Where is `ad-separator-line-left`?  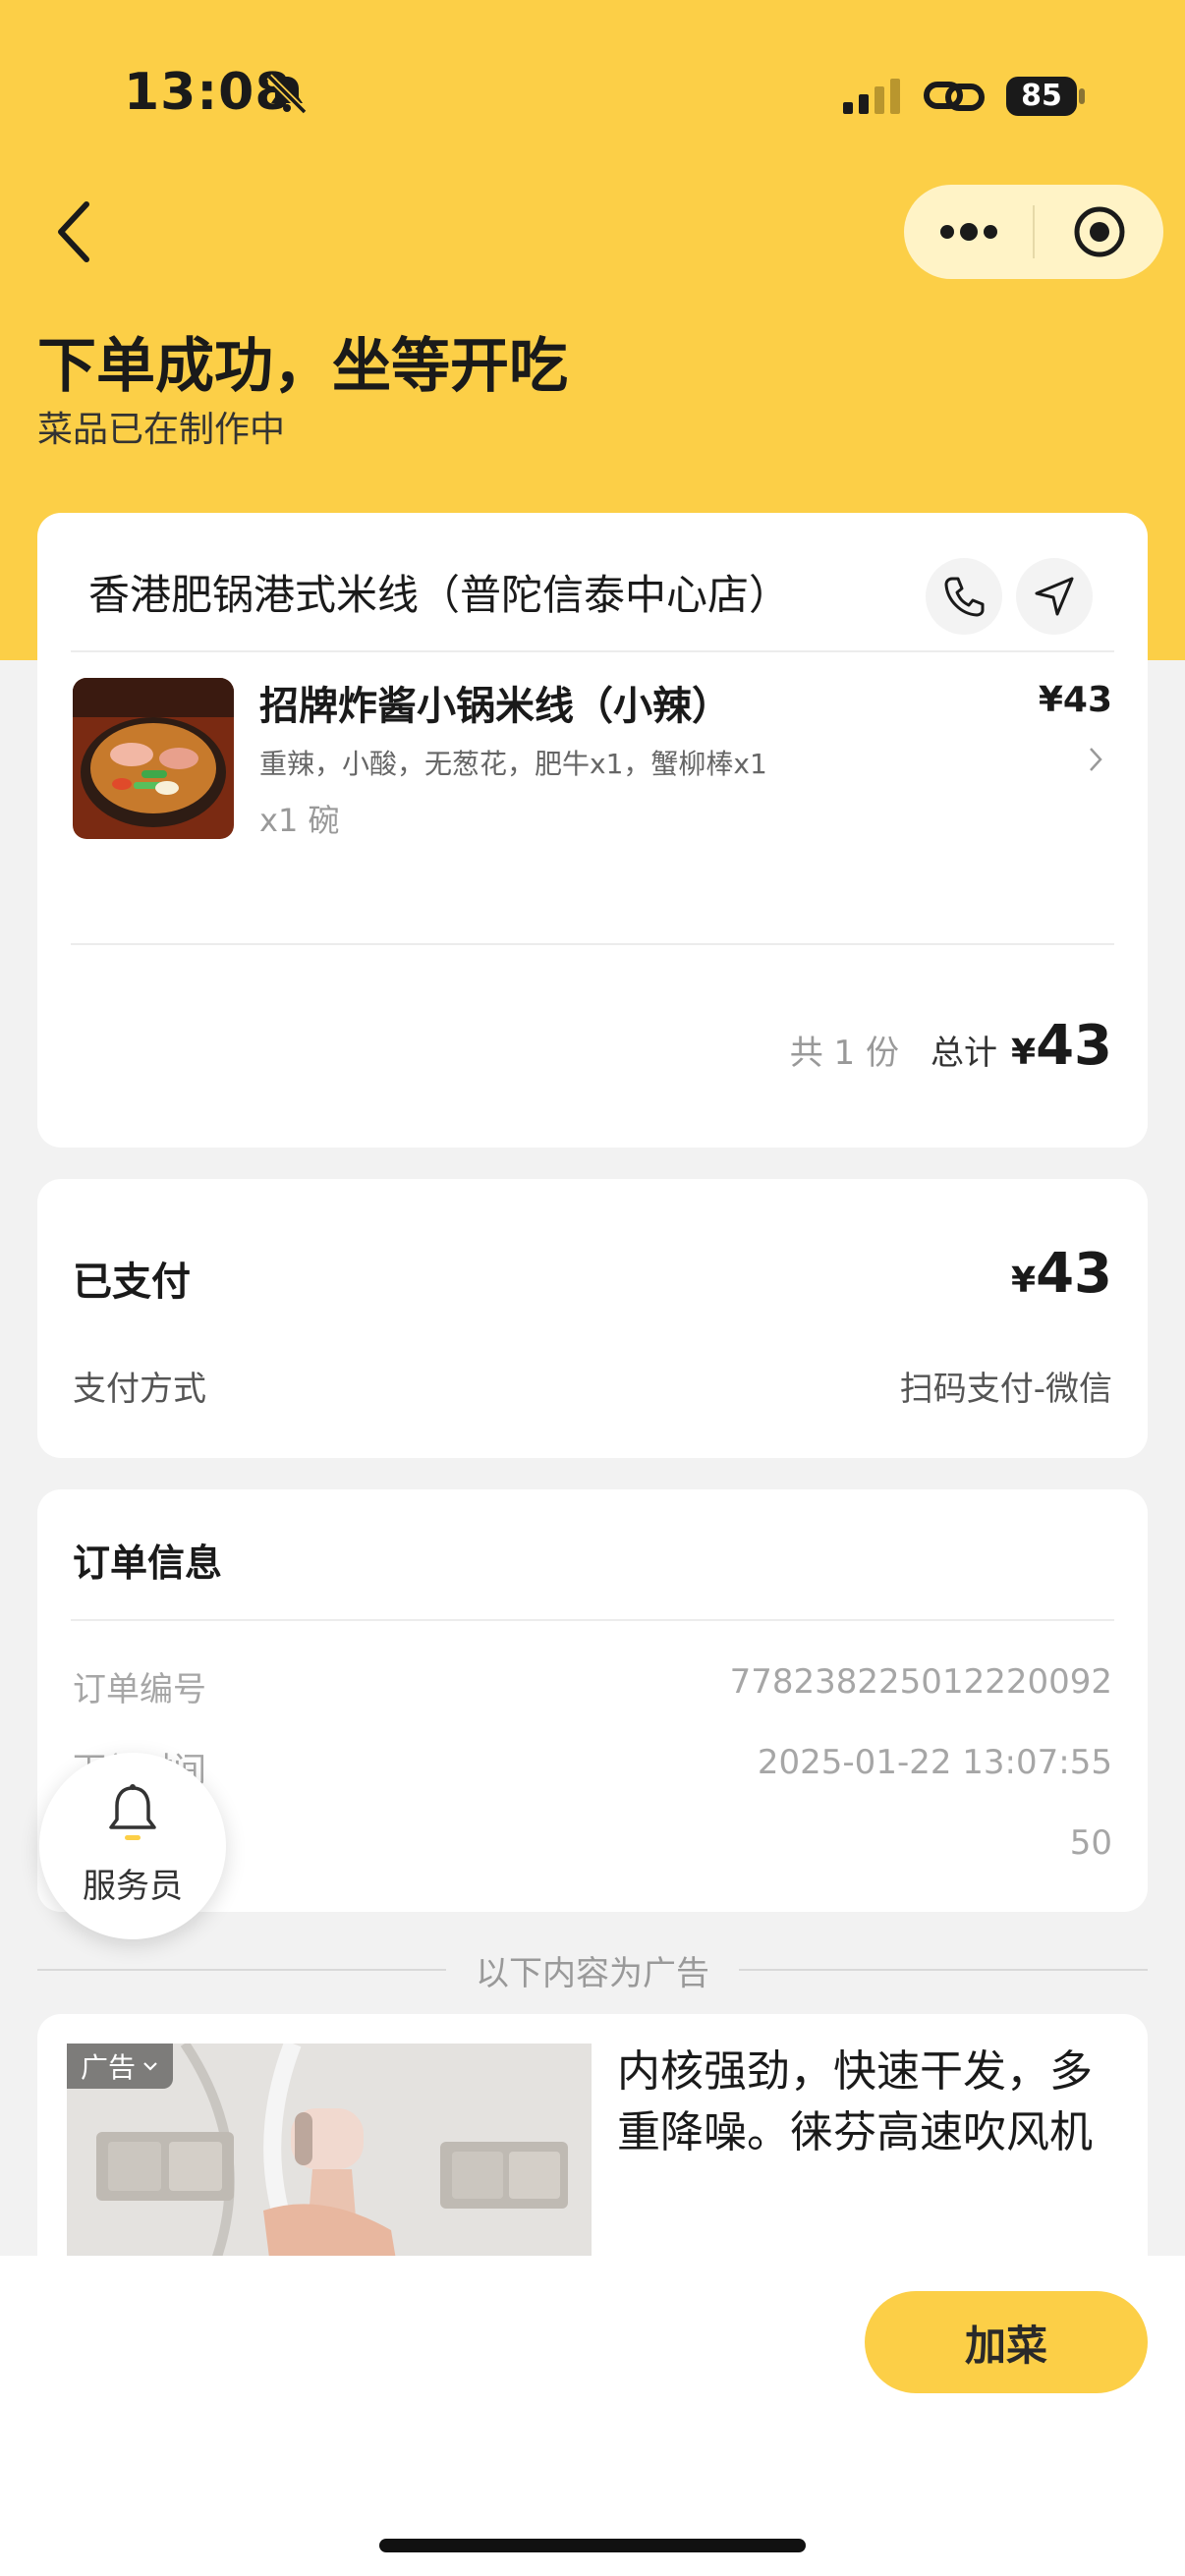 ad-separator-line-left is located at coordinates (242, 1970).